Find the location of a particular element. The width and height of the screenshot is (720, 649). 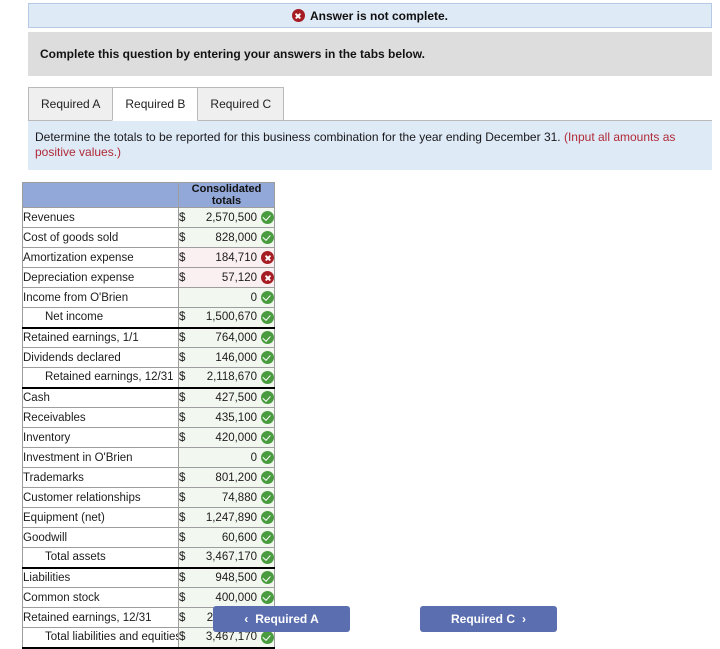

row-label: Dividends declared is located at coordinates (100, 357).